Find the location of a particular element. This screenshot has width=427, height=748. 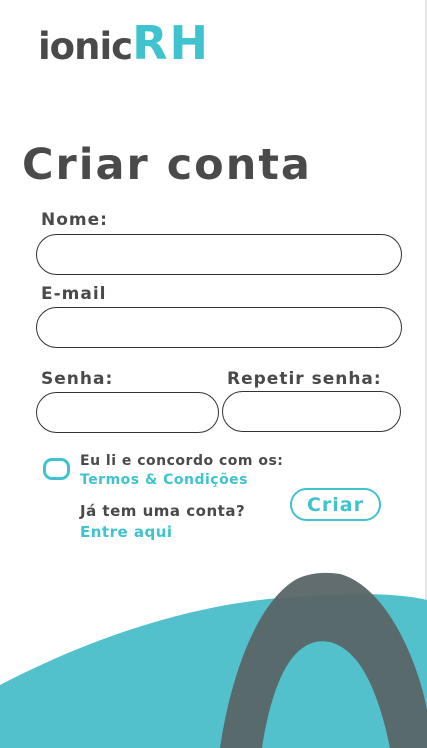

name-input is located at coordinates (219, 254).